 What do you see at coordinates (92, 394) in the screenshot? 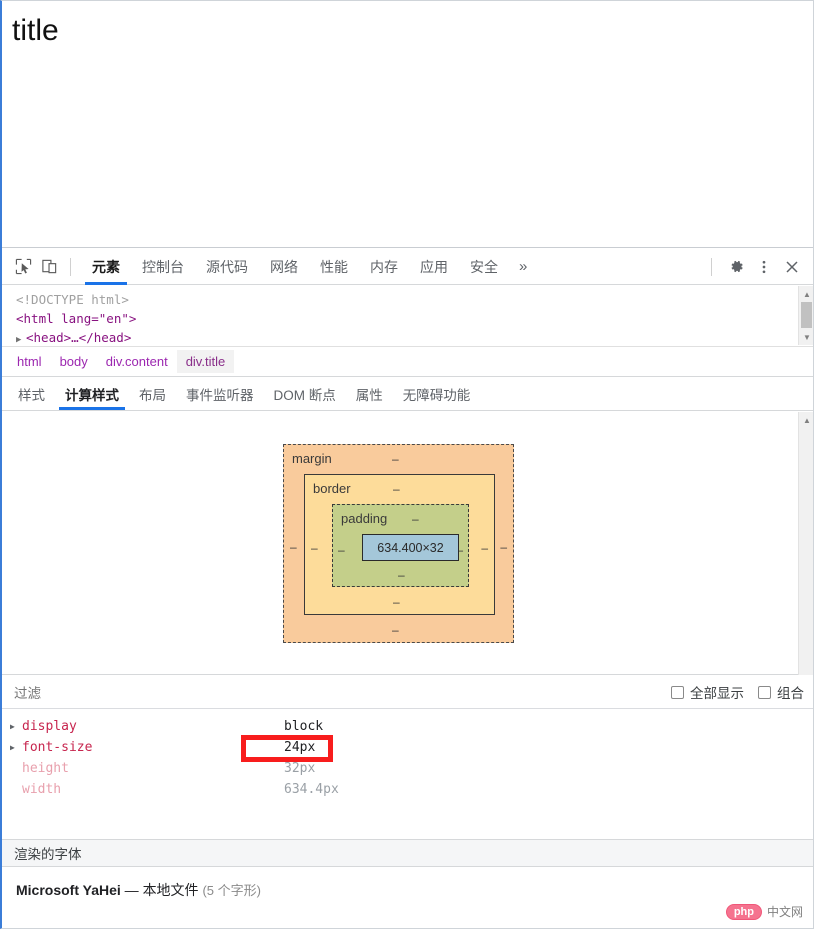
I see `tab-computed: 计算样式` at bounding box center [92, 394].